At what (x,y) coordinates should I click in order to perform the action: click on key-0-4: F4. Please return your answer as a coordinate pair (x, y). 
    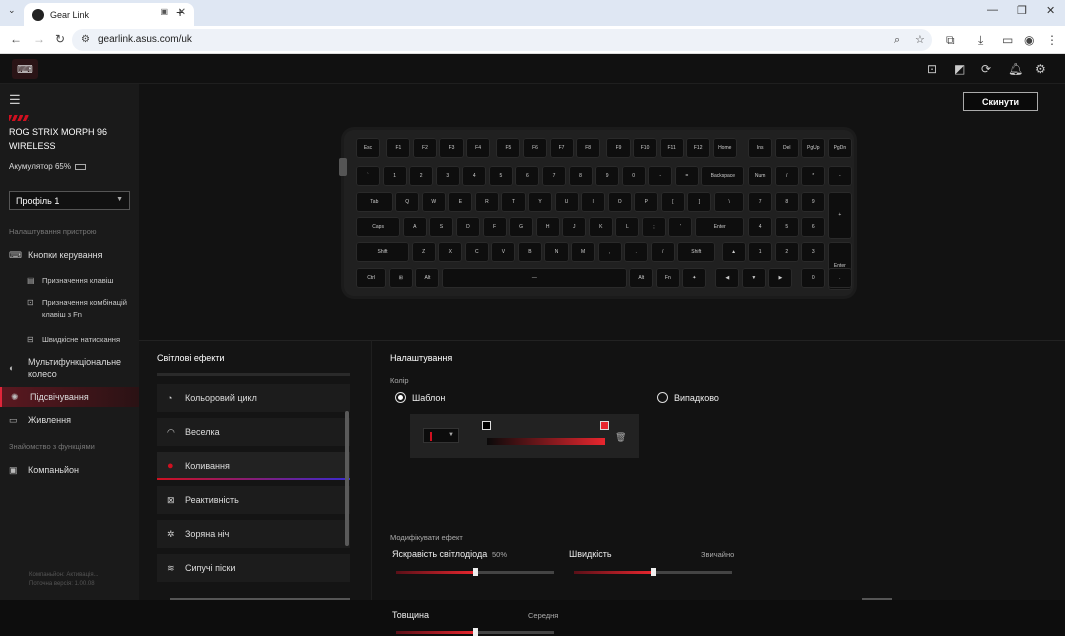
    Looking at the image, I should click on (478, 148).